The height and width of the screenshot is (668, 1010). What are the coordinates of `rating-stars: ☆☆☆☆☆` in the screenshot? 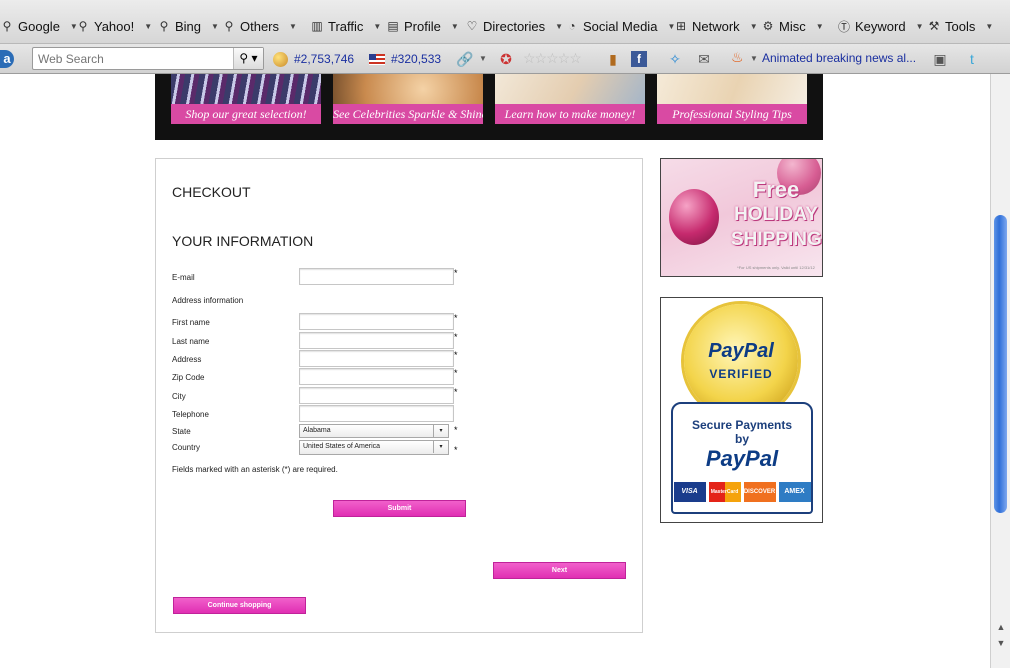 It's located at (552, 58).